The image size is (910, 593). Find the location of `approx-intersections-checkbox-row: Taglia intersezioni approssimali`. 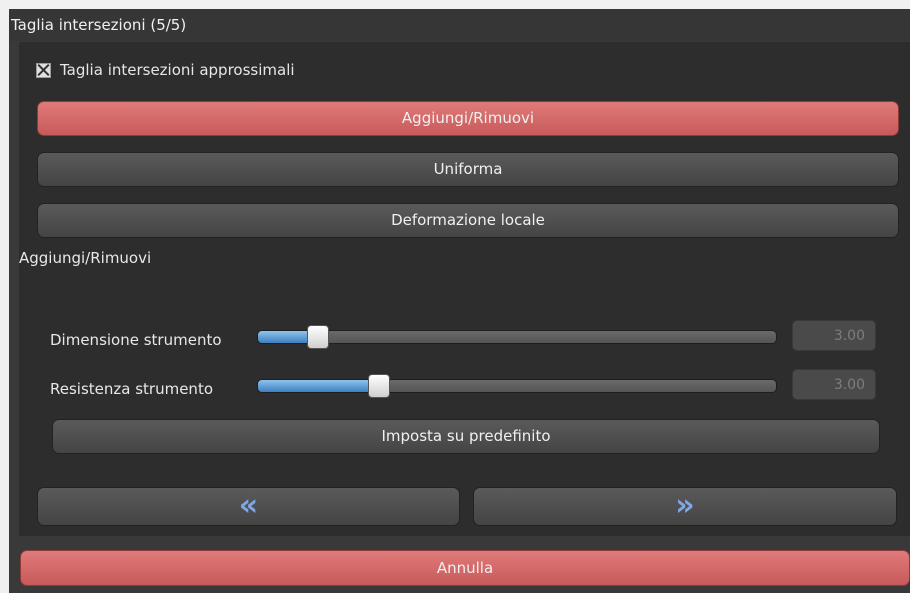

approx-intersections-checkbox-row: Taglia intersezioni approssimali is located at coordinates (165, 70).